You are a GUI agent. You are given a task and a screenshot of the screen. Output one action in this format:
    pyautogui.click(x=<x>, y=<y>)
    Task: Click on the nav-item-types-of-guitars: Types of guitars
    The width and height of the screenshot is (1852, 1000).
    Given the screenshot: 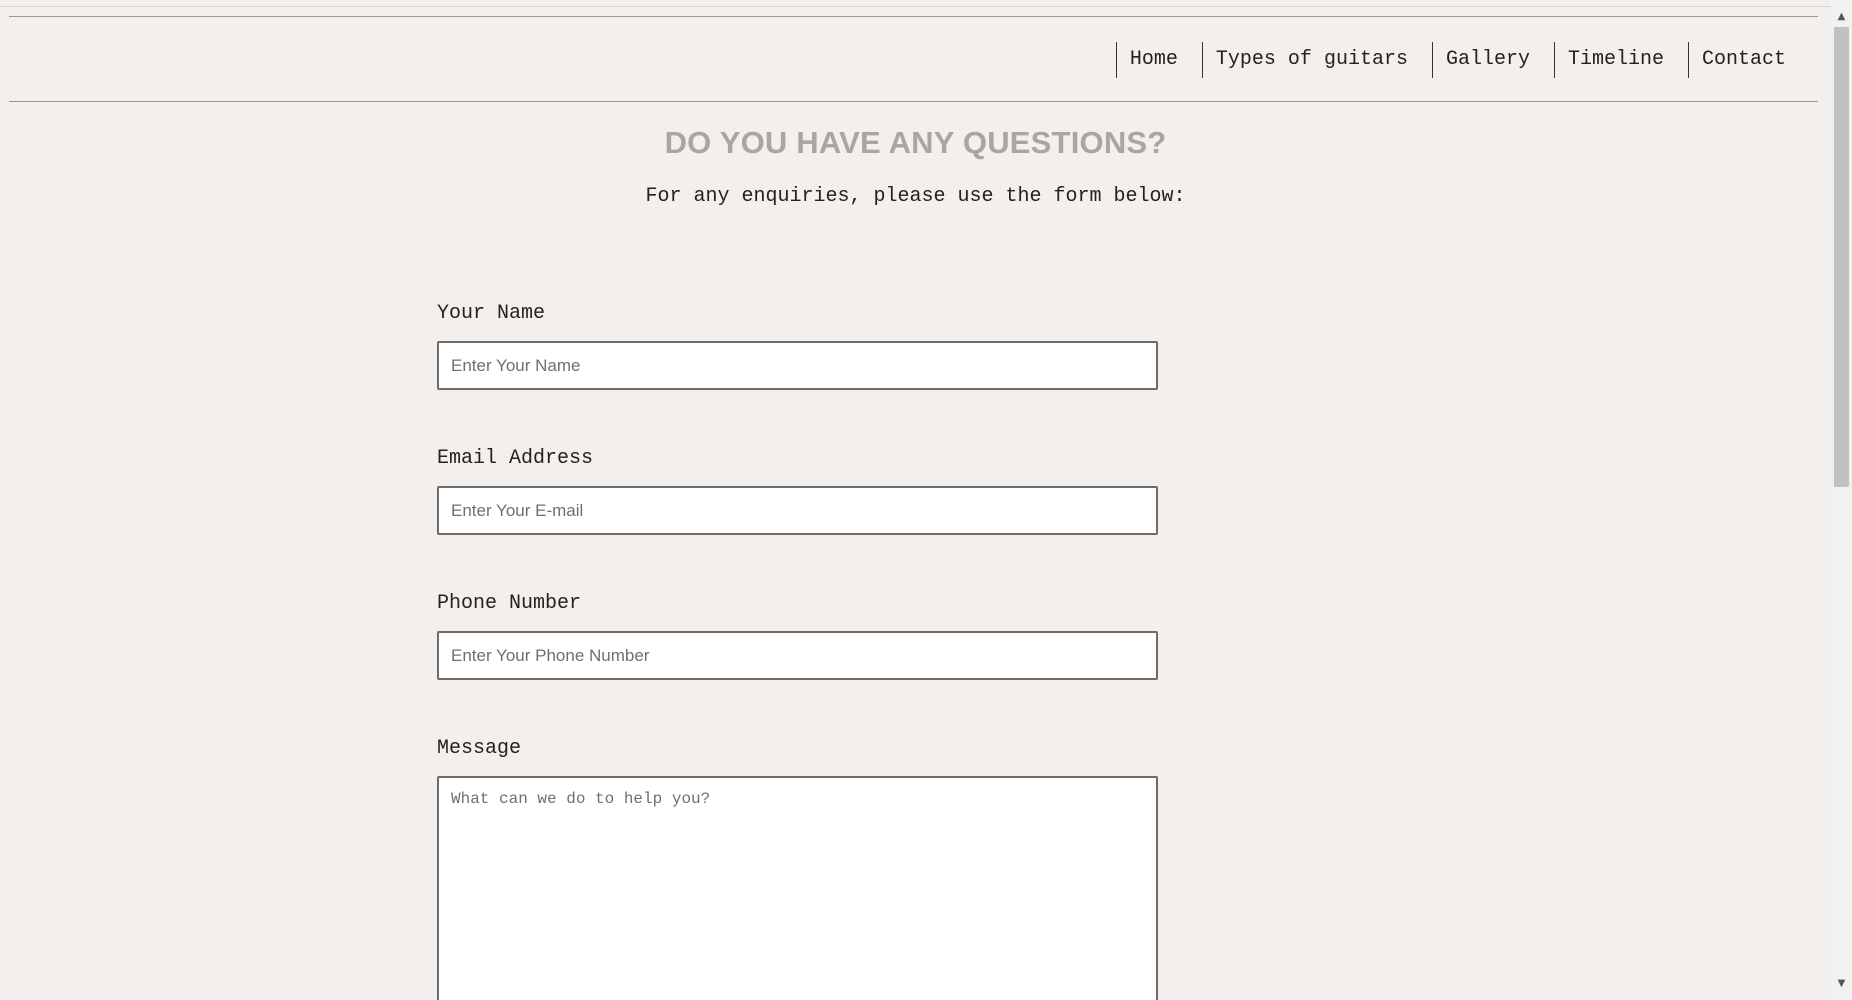 What is the action you would take?
    pyautogui.click(x=1316, y=60)
    